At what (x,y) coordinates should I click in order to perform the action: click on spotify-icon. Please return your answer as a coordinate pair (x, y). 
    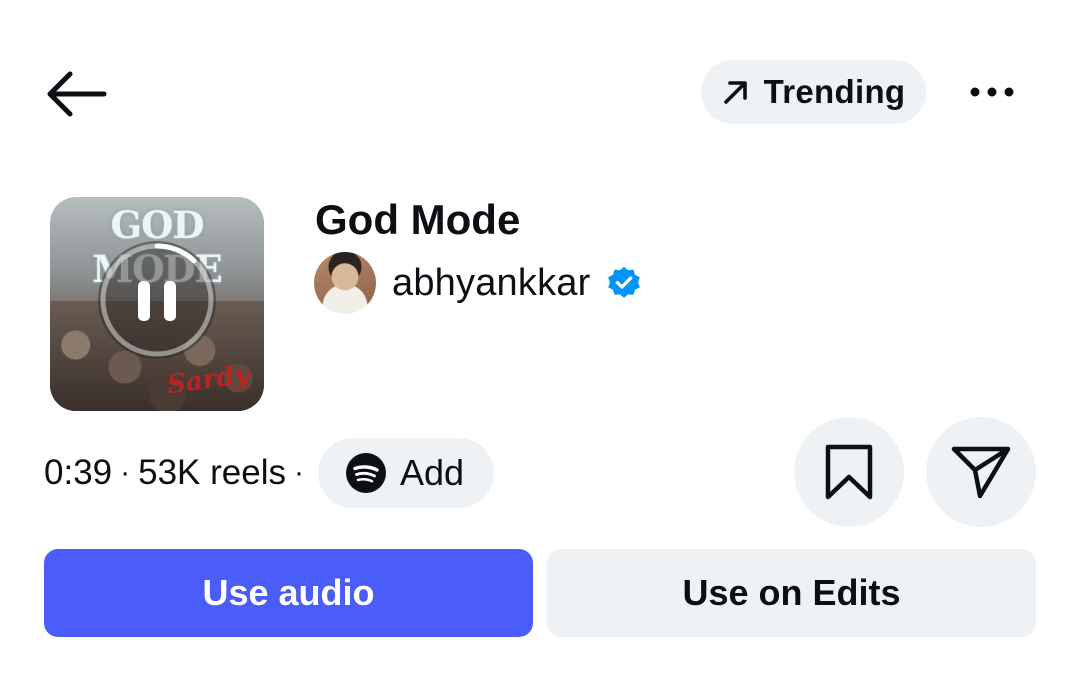
    Looking at the image, I should click on (366, 473).